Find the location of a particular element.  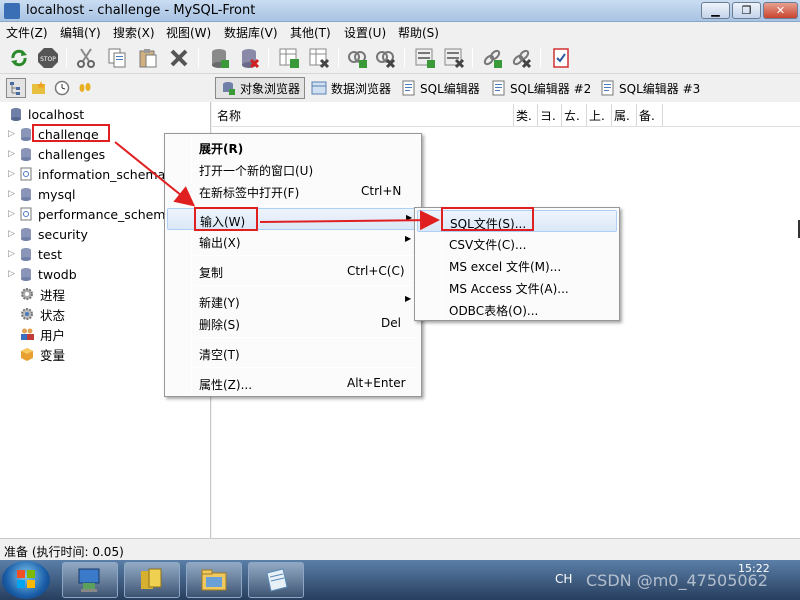

new-table-button is located at coordinates (289, 58).